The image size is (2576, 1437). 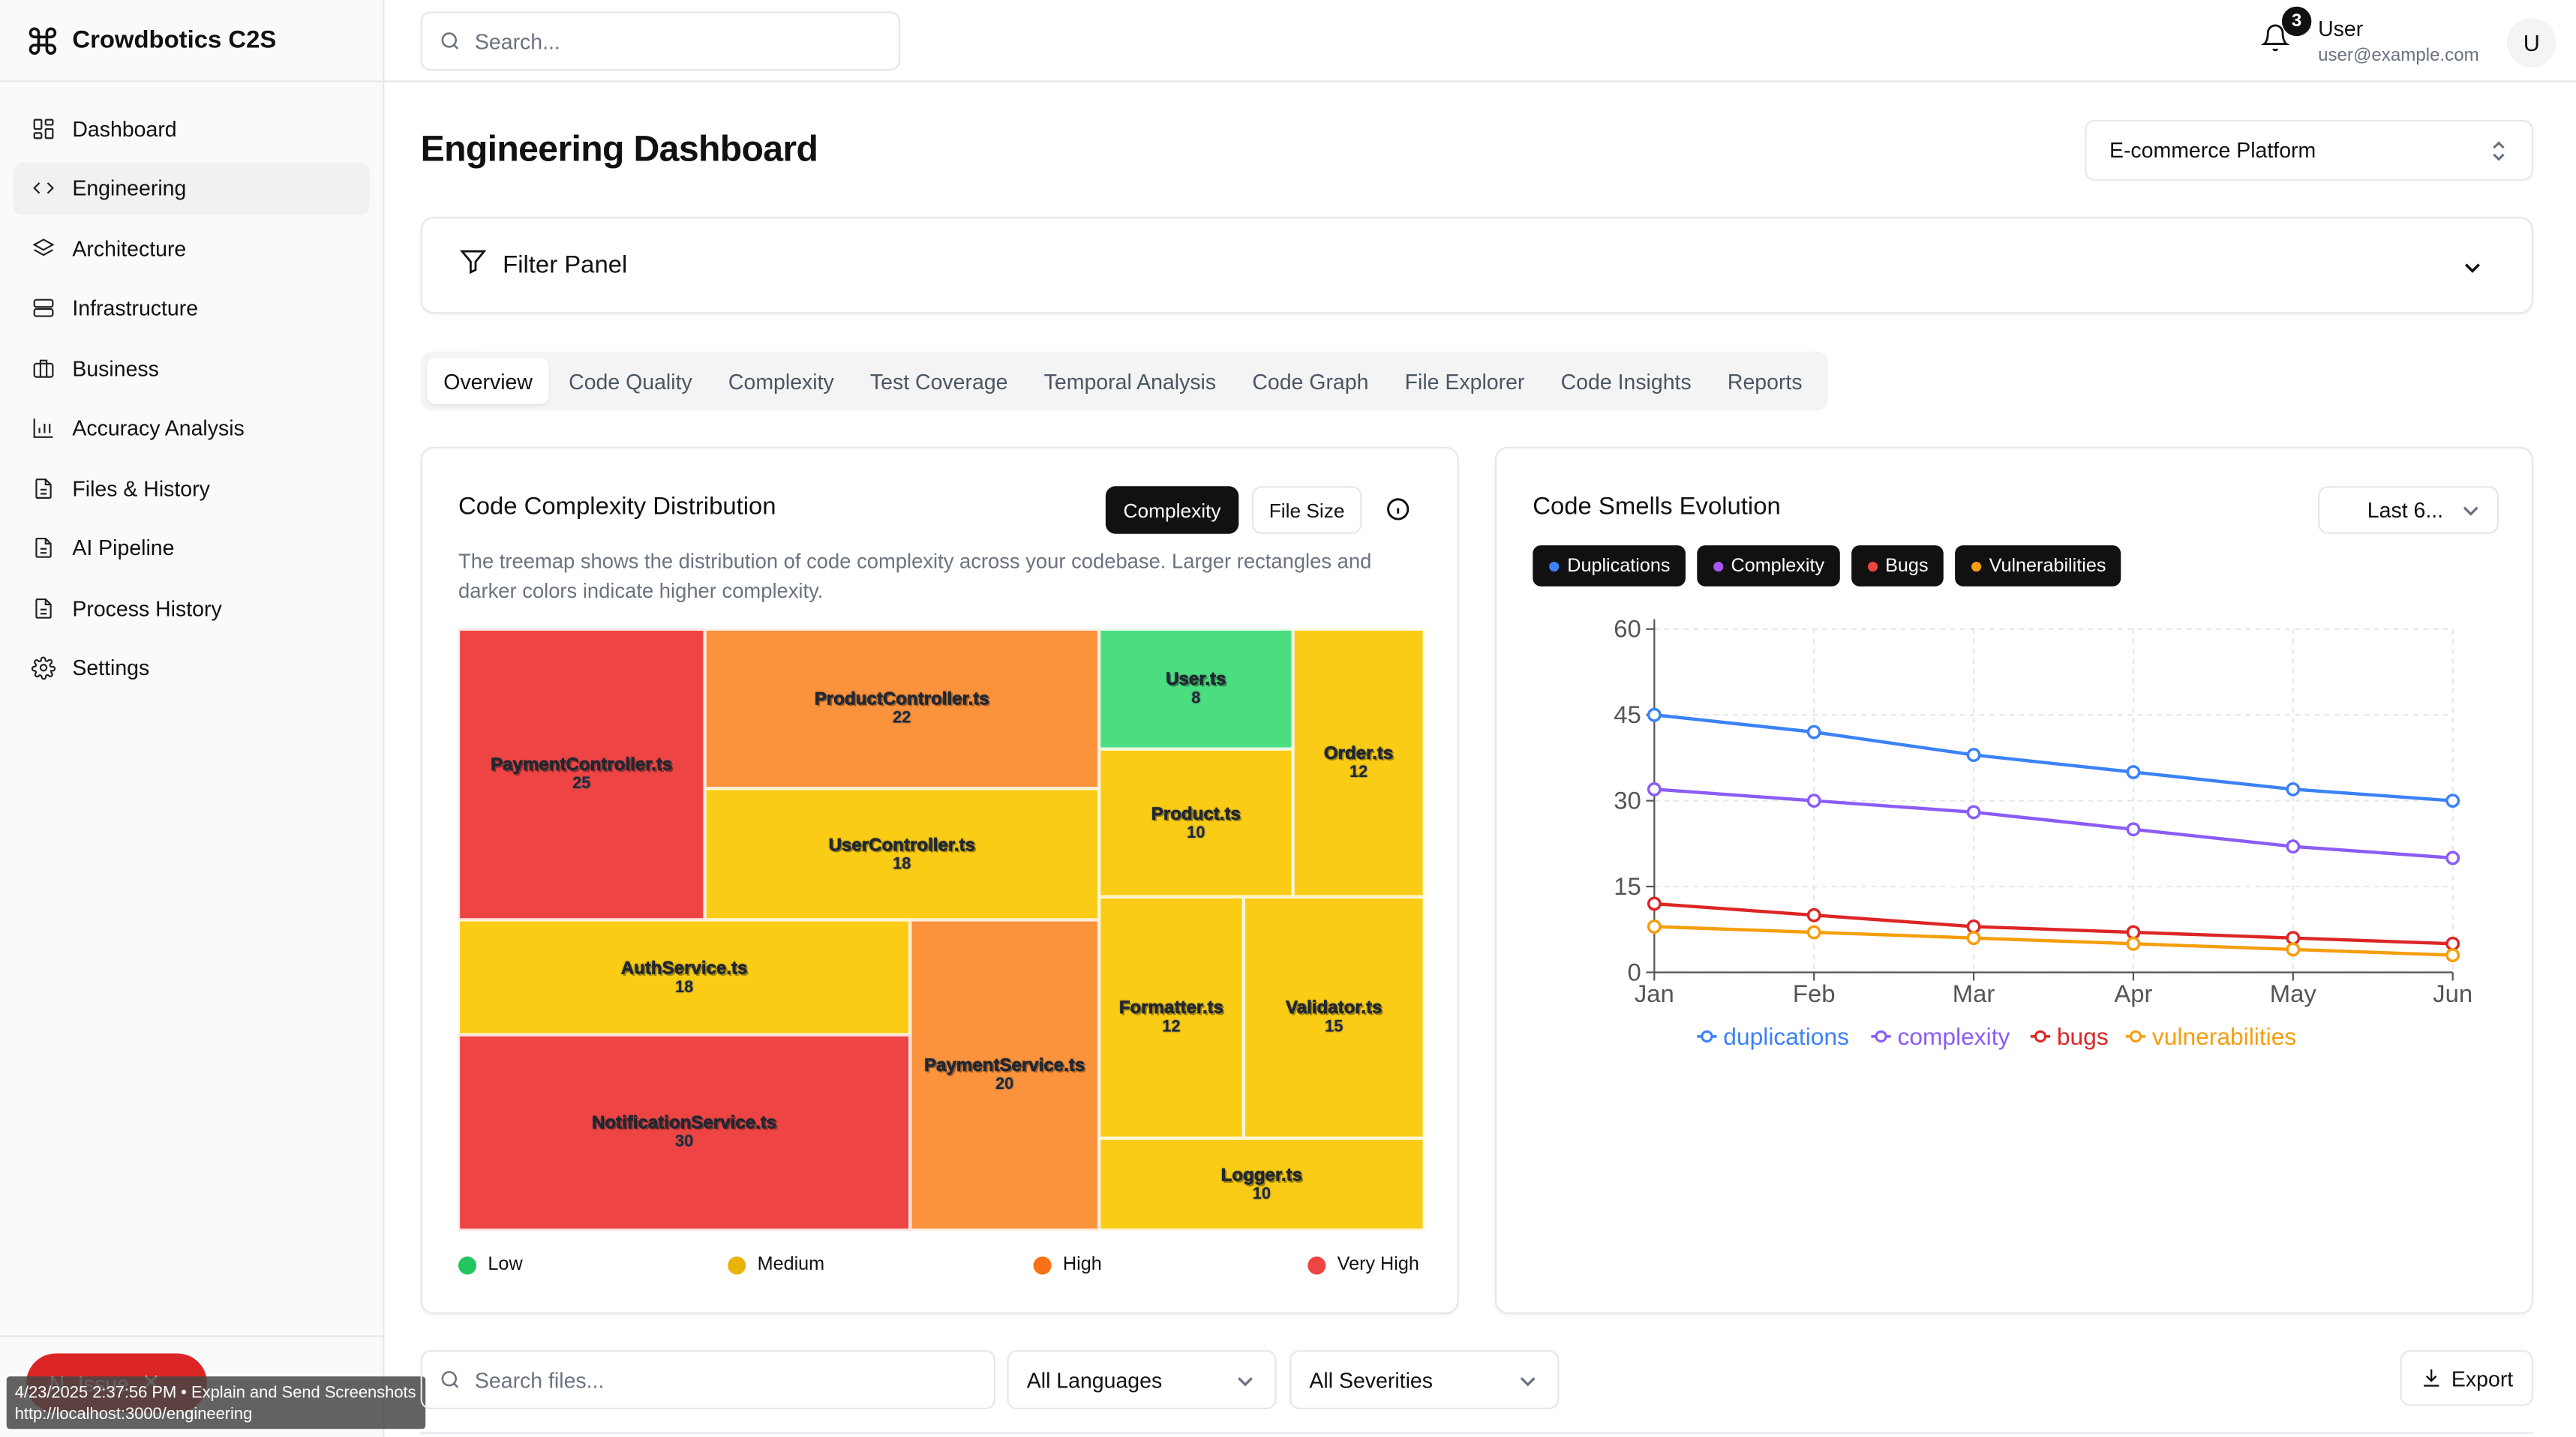 What do you see at coordinates (902, 854) in the screenshot?
I see `treemap-tile: UserController.ts 18` at bounding box center [902, 854].